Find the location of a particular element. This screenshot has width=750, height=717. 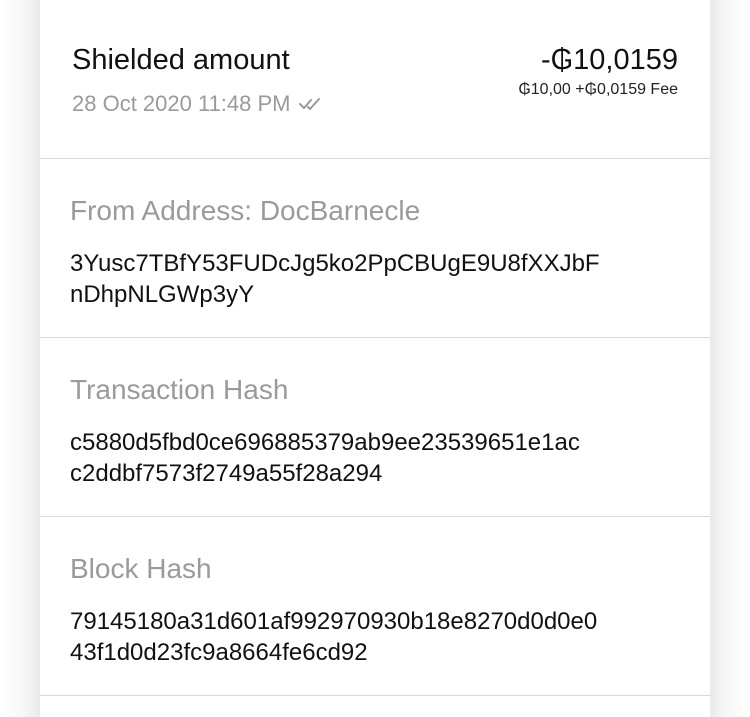

block-hash-line: 43f1d0d23fc9a8664fe6cd92 is located at coordinates (219, 652).